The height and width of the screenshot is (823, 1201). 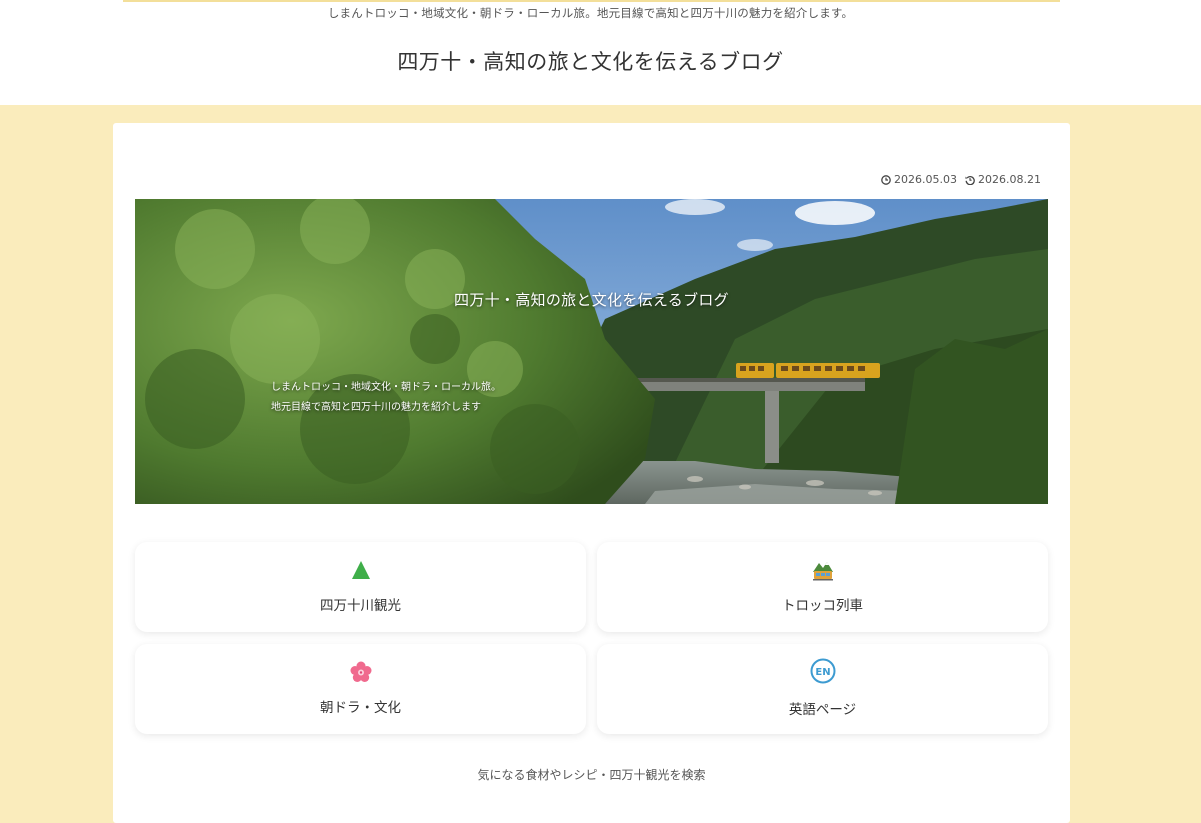 What do you see at coordinates (822, 689) in the screenshot?
I see `category-card-english-page: EN 英語ページ` at bounding box center [822, 689].